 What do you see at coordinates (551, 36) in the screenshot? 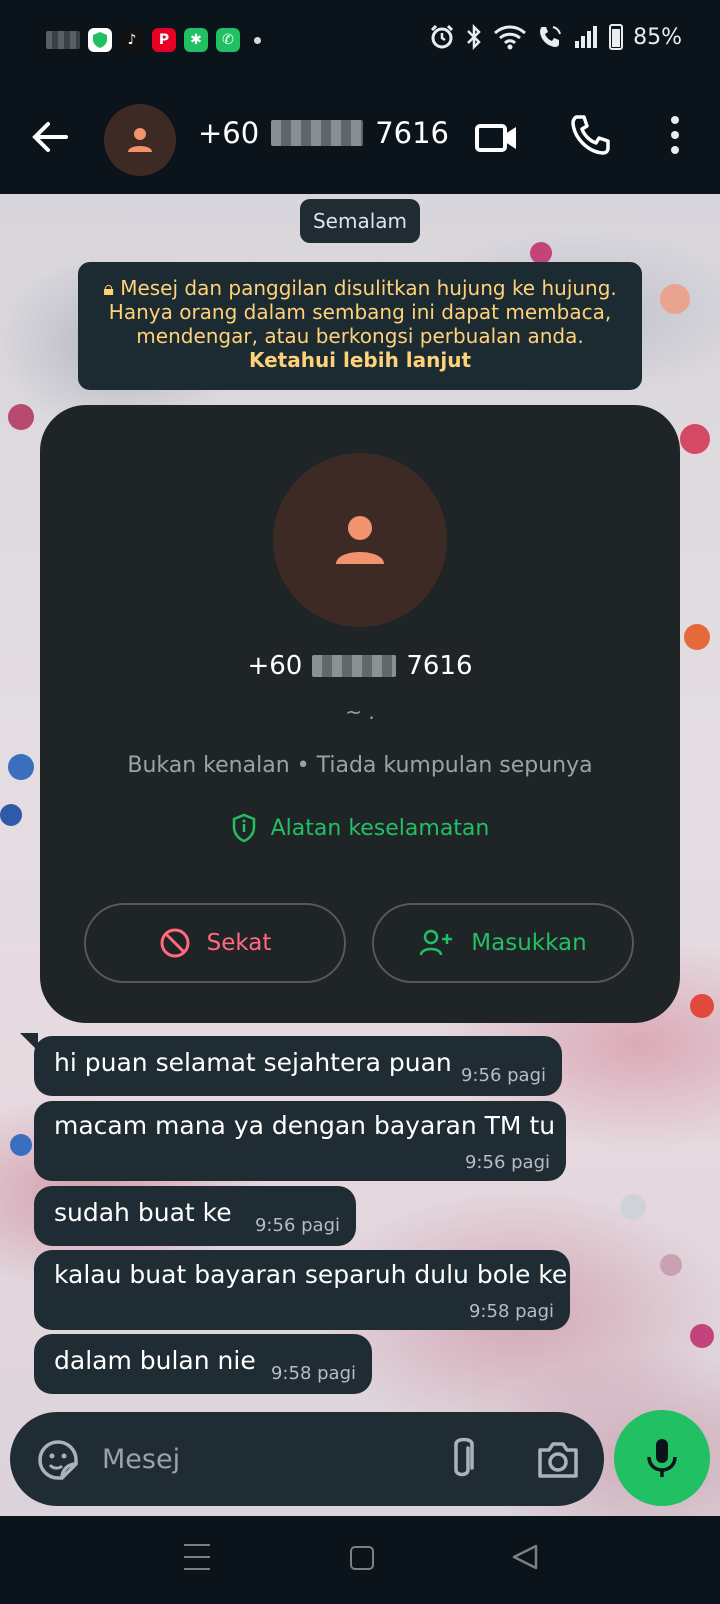
I see `wifi-calling-icon` at bounding box center [551, 36].